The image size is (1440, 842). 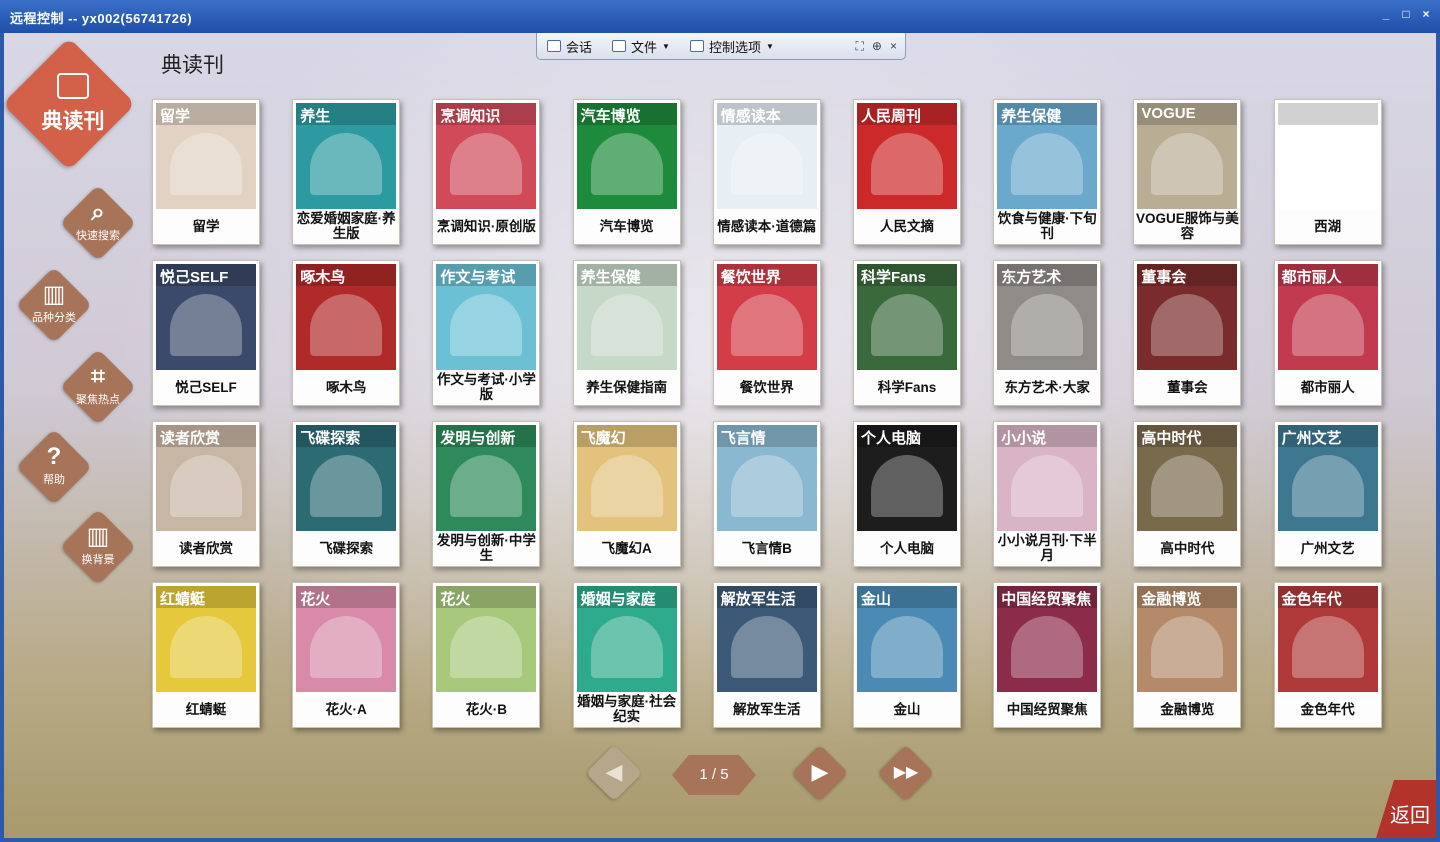 I want to click on sidebar-background-button: ▥ 换背景, so click(x=98, y=547).